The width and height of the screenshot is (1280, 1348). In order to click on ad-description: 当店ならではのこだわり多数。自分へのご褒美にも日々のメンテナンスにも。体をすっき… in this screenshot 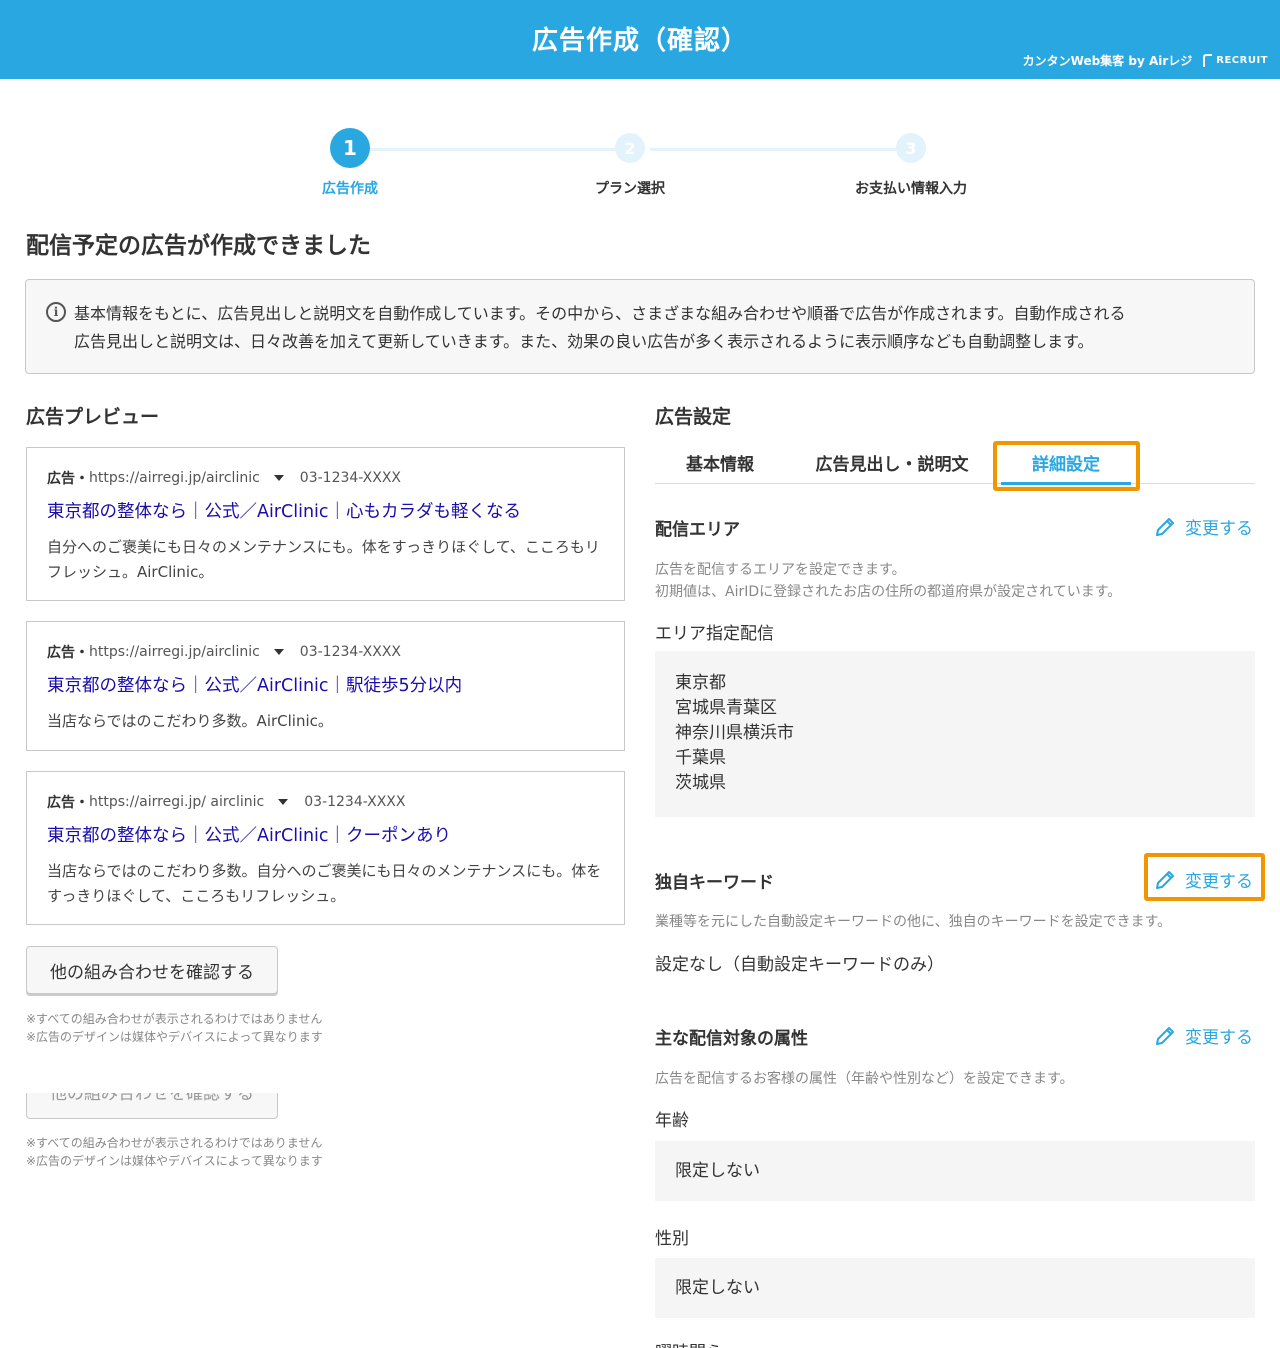, I will do `click(324, 883)`.